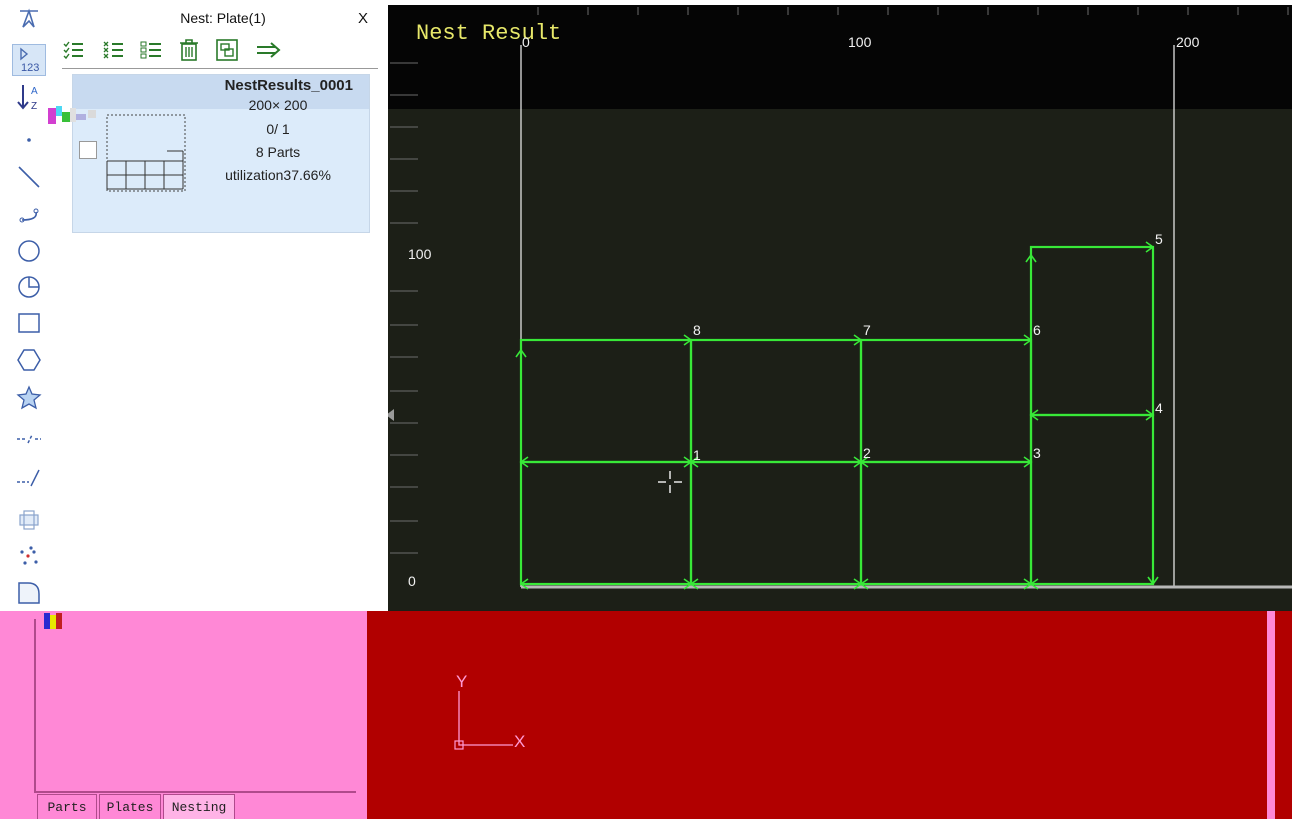  Describe the element at coordinates (53, 621) in the screenshot. I see `glitch-artifact-bottom` at that location.